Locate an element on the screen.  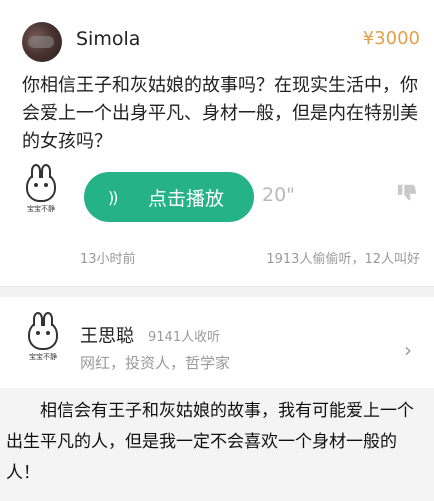
price-label: ¥3000 is located at coordinates (391, 38).